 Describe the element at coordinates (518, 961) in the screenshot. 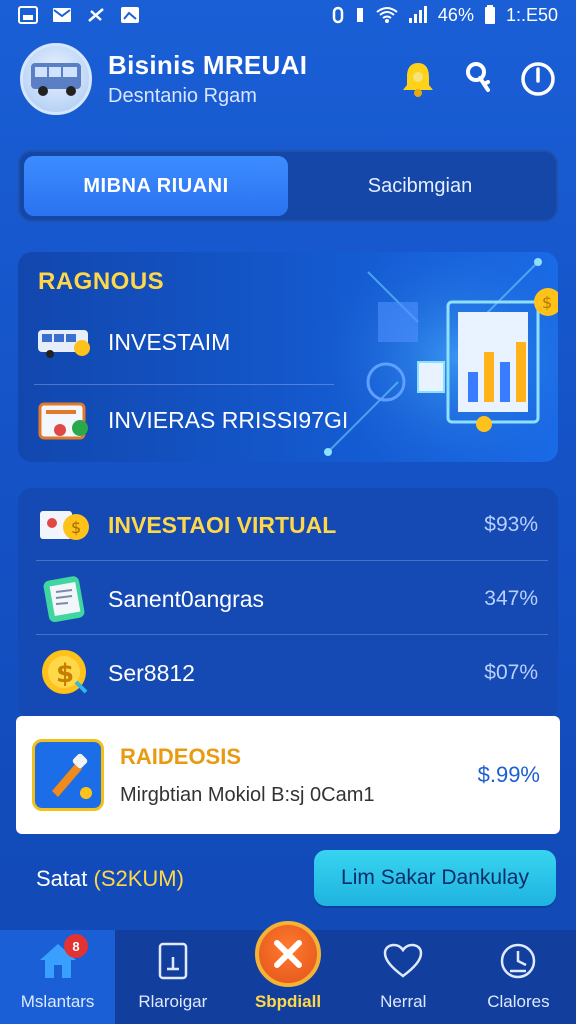

I see `clock-icon` at that location.